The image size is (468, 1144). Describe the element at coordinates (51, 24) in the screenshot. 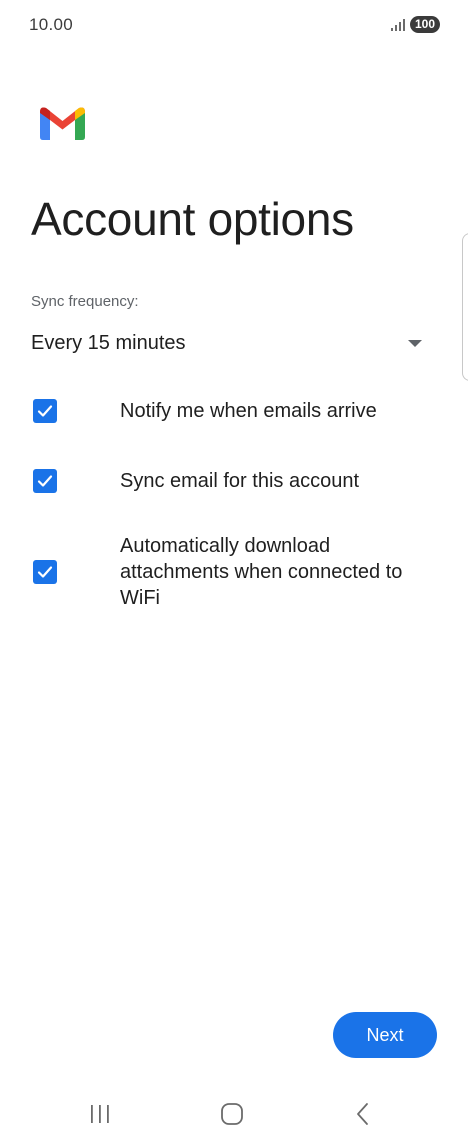

I see `status-time: 10.00` at that location.